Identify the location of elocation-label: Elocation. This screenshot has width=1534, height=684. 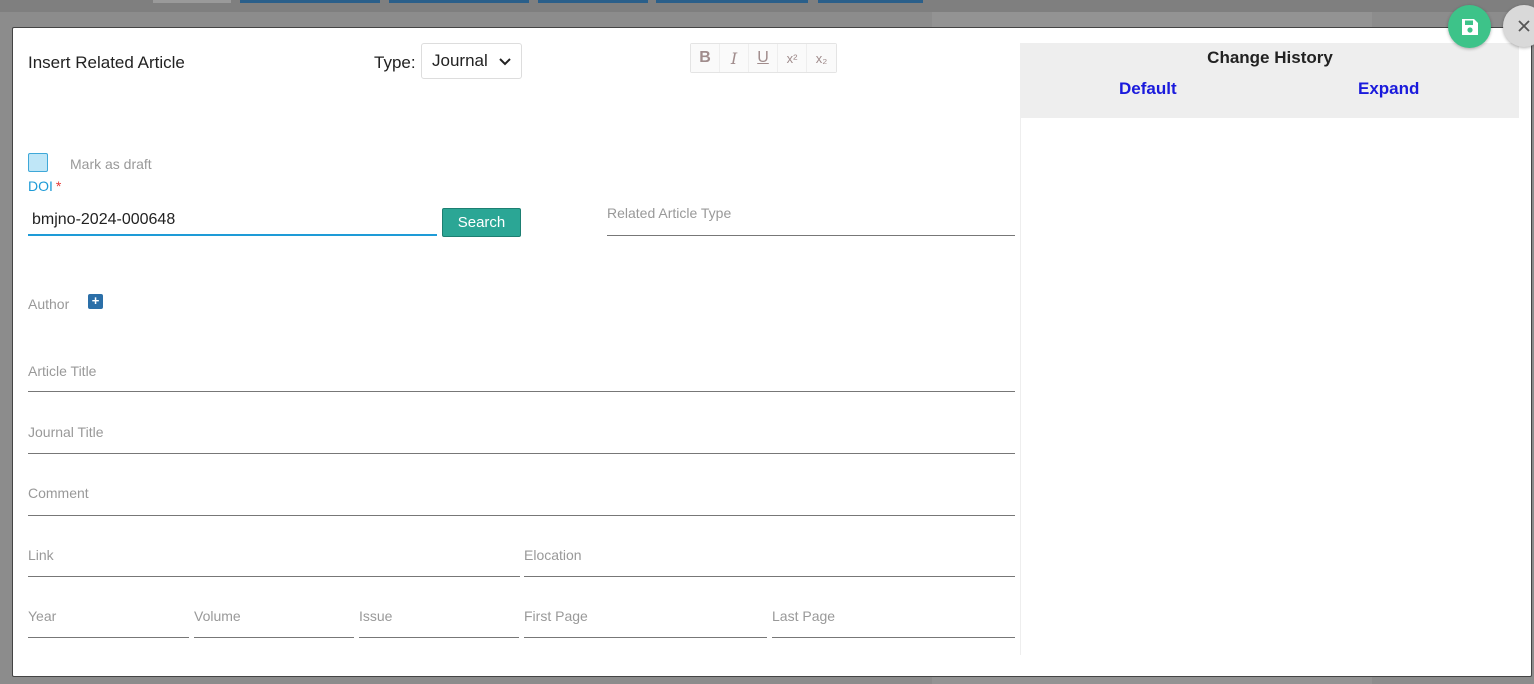
(553, 555).